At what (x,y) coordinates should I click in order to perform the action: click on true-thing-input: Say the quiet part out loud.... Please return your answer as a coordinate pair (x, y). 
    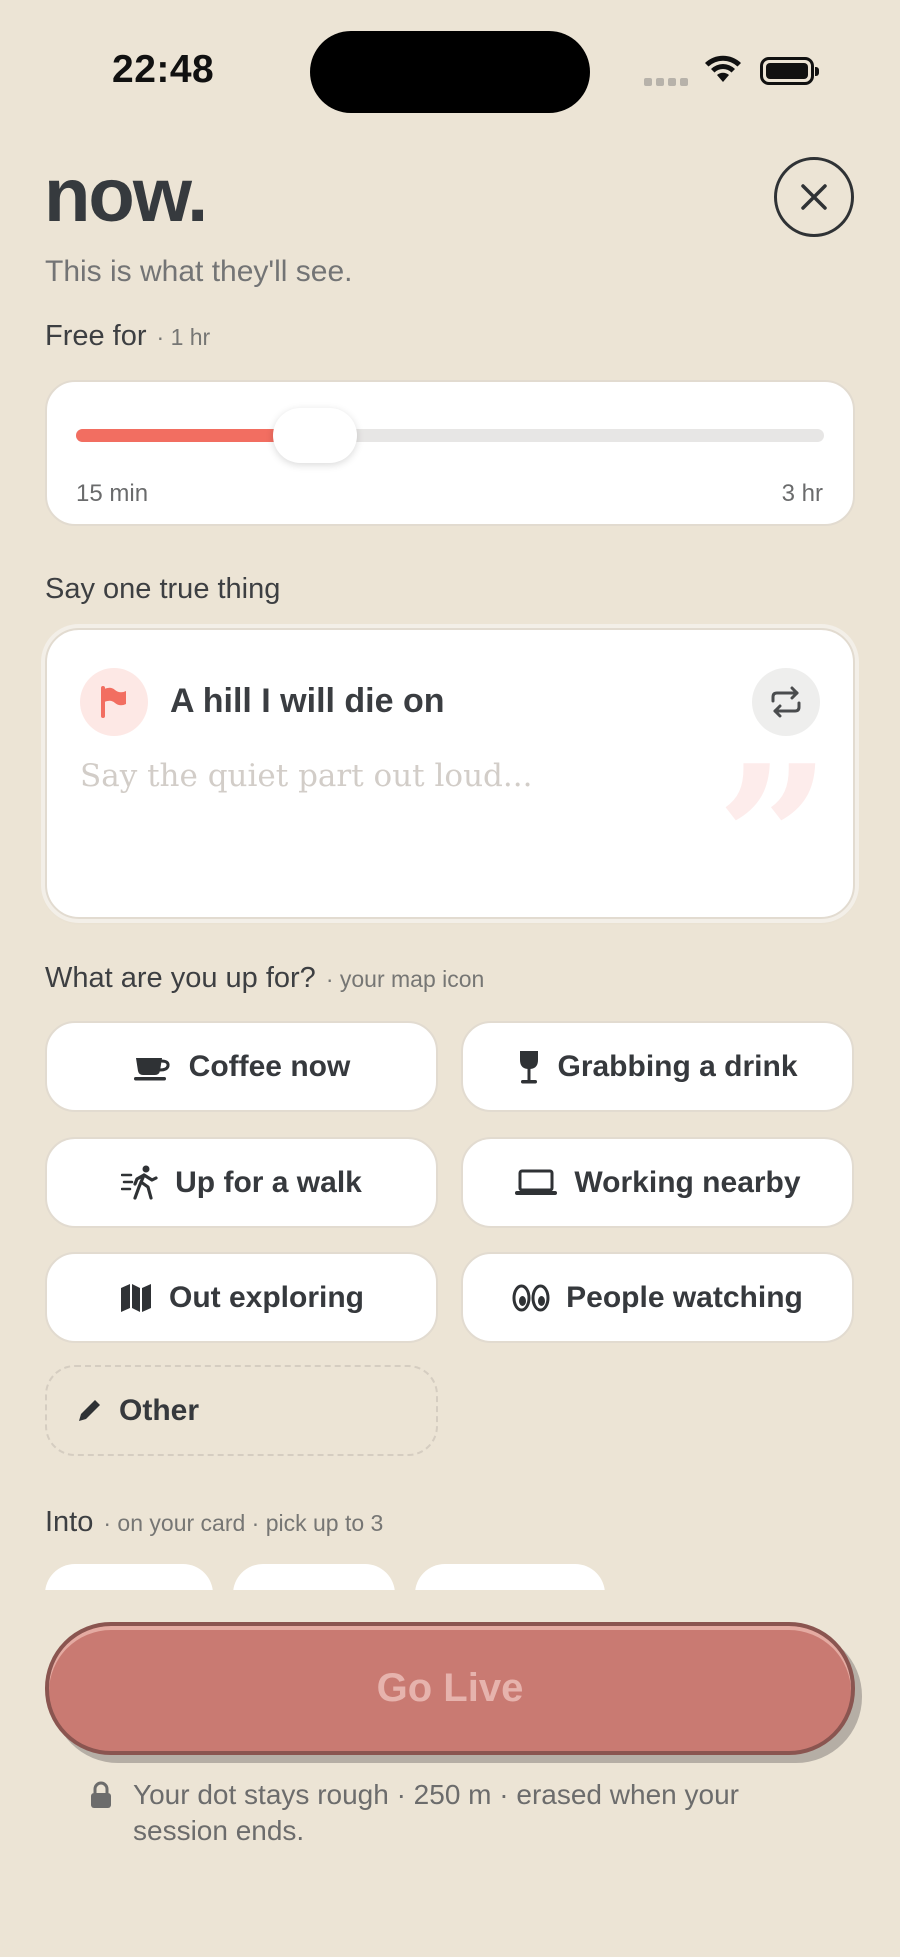
    Looking at the image, I should click on (306, 776).